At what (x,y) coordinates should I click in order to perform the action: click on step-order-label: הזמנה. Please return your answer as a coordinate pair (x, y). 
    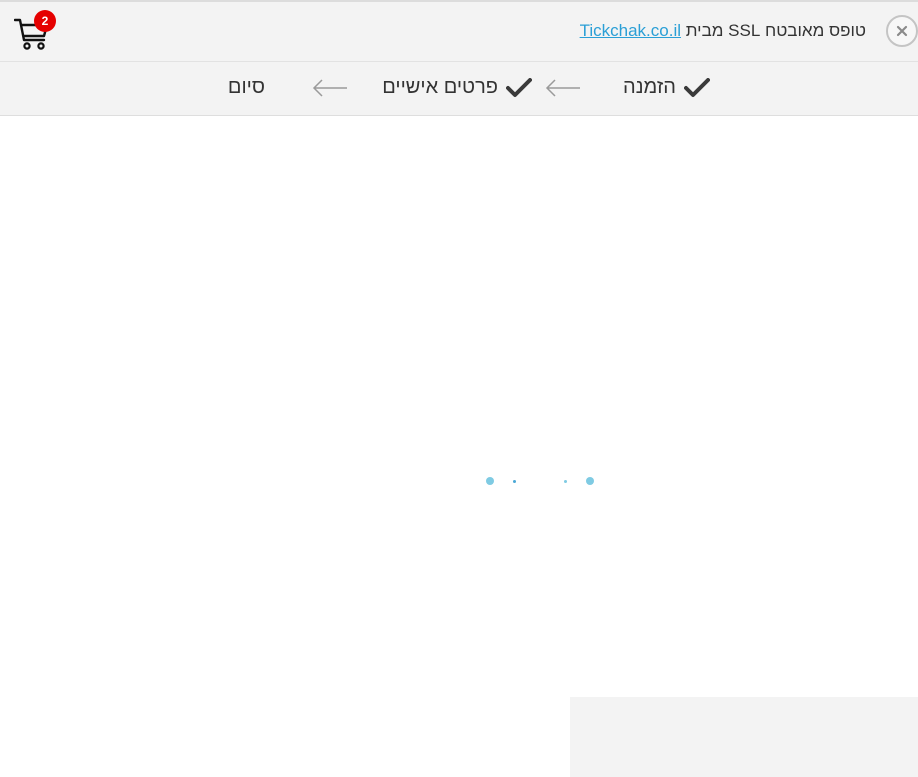
    Looking at the image, I should click on (649, 87).